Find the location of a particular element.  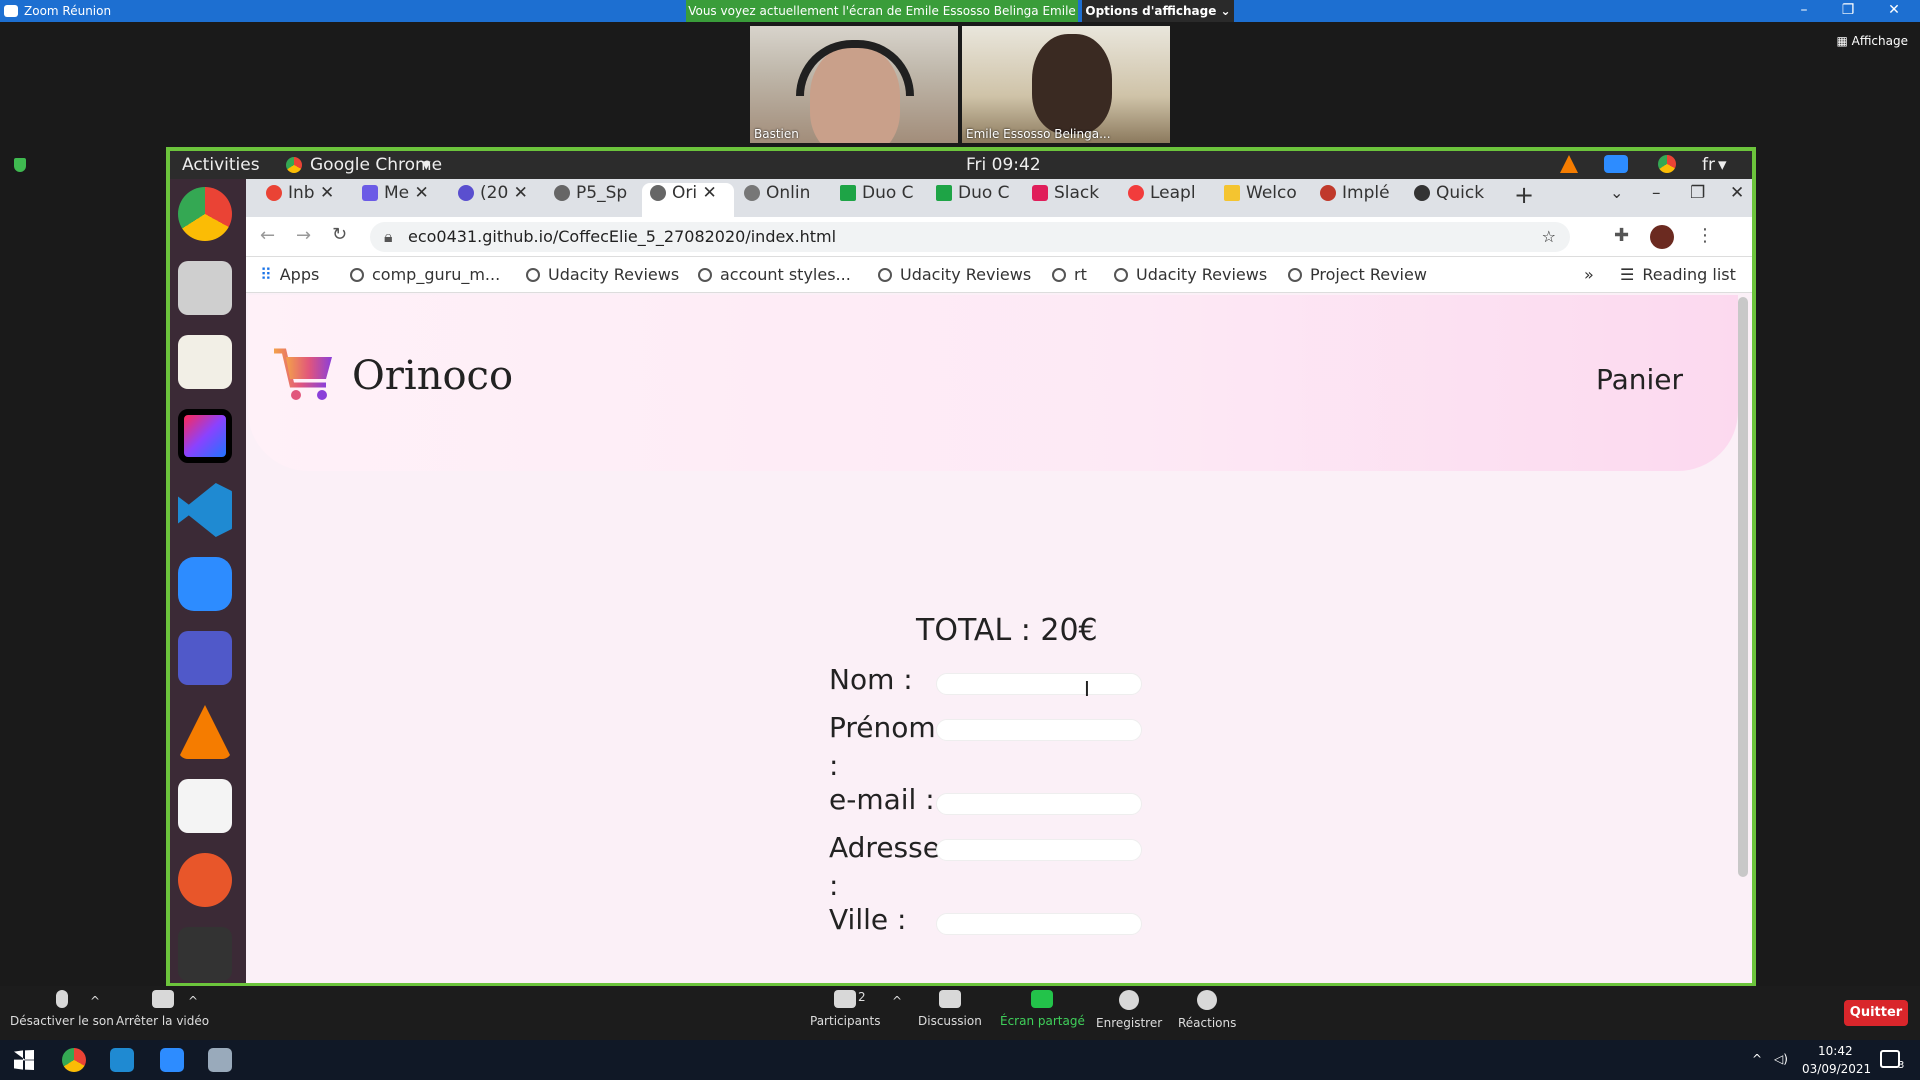

terminal-dock-icon is located at coordinates (205, 954).